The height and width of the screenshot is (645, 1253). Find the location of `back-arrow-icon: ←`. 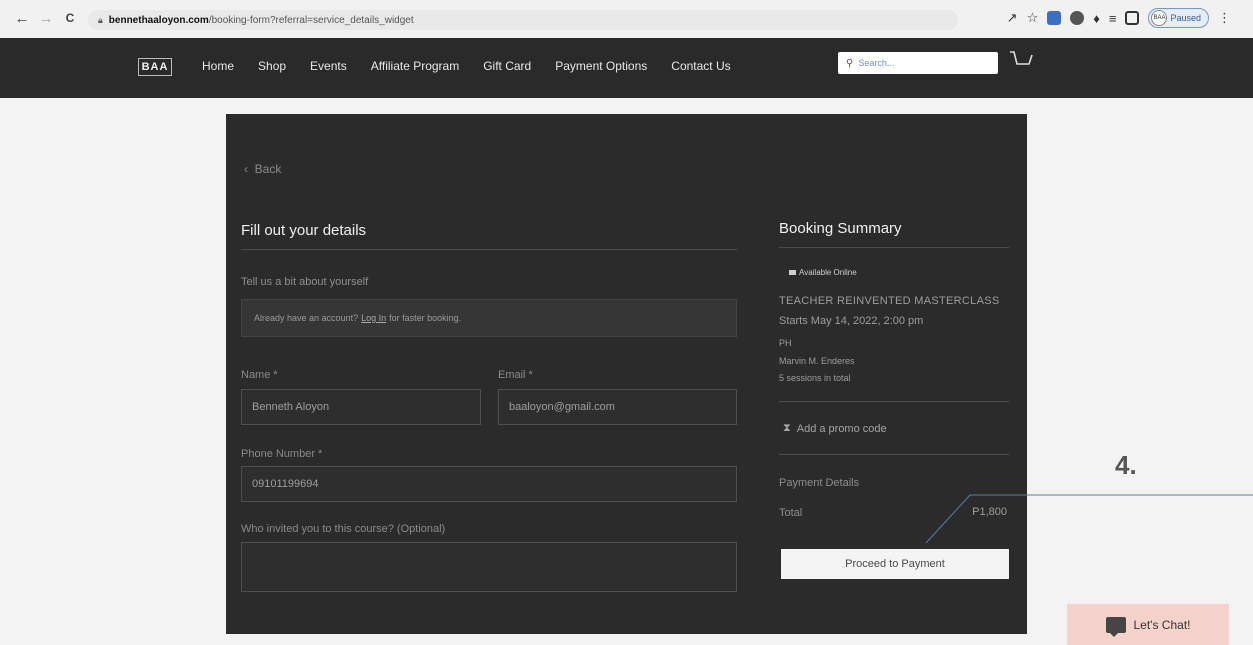

back-arrow-icon: ← is located at coordinates (22, 18).